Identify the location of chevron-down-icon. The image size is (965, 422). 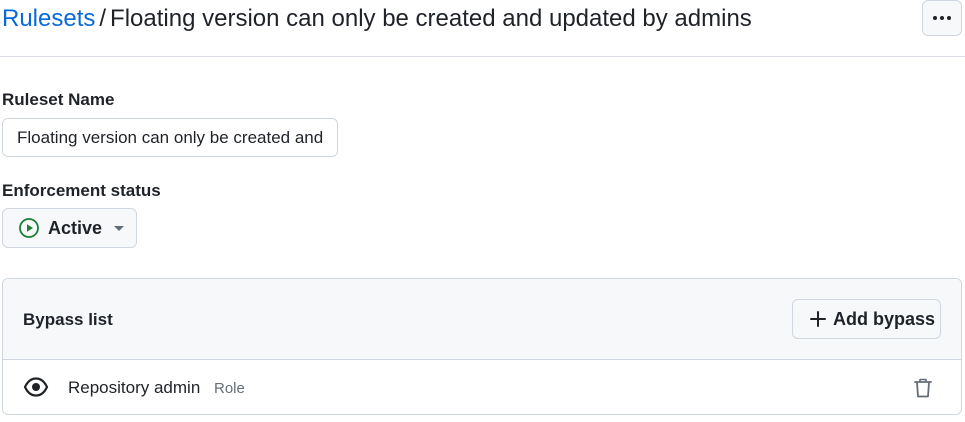
(119, 228).